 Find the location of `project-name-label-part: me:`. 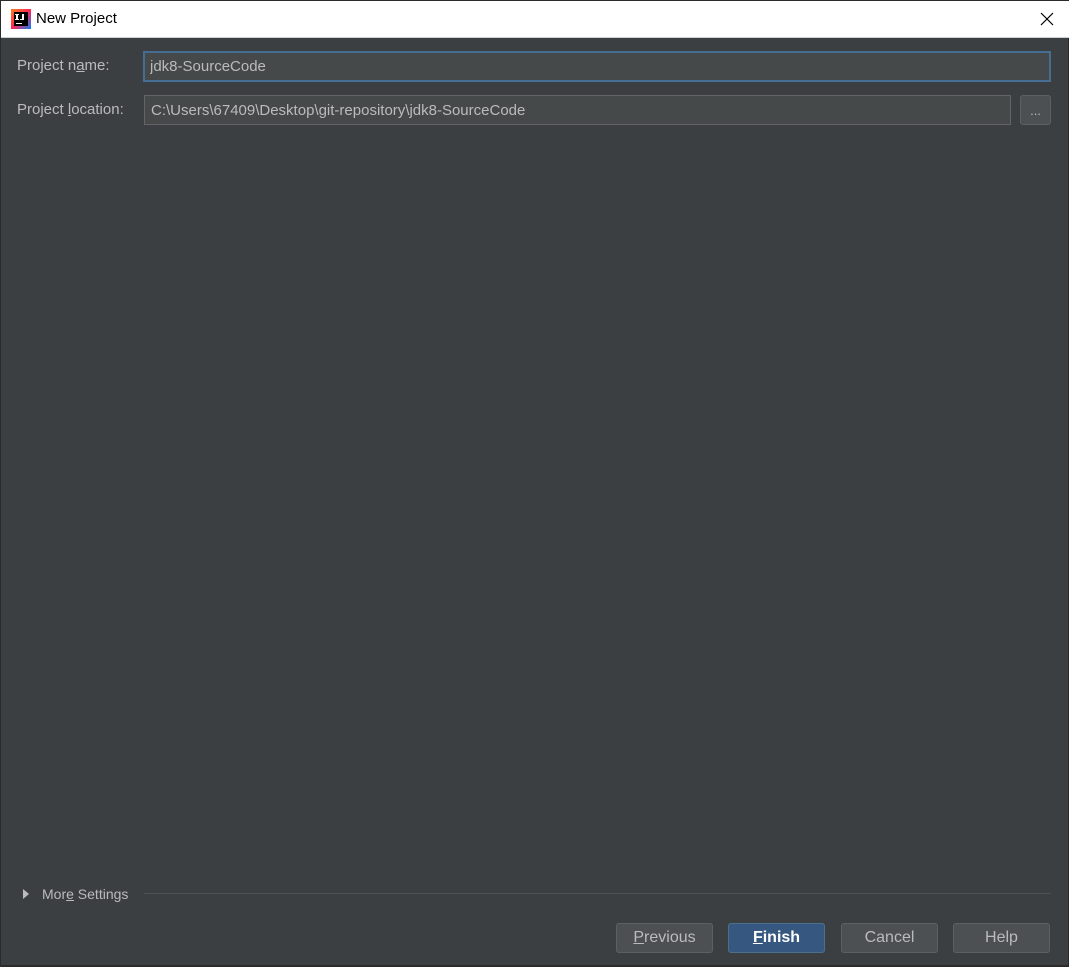

project-name-label-part: me: is located at coordinates (97, 65).